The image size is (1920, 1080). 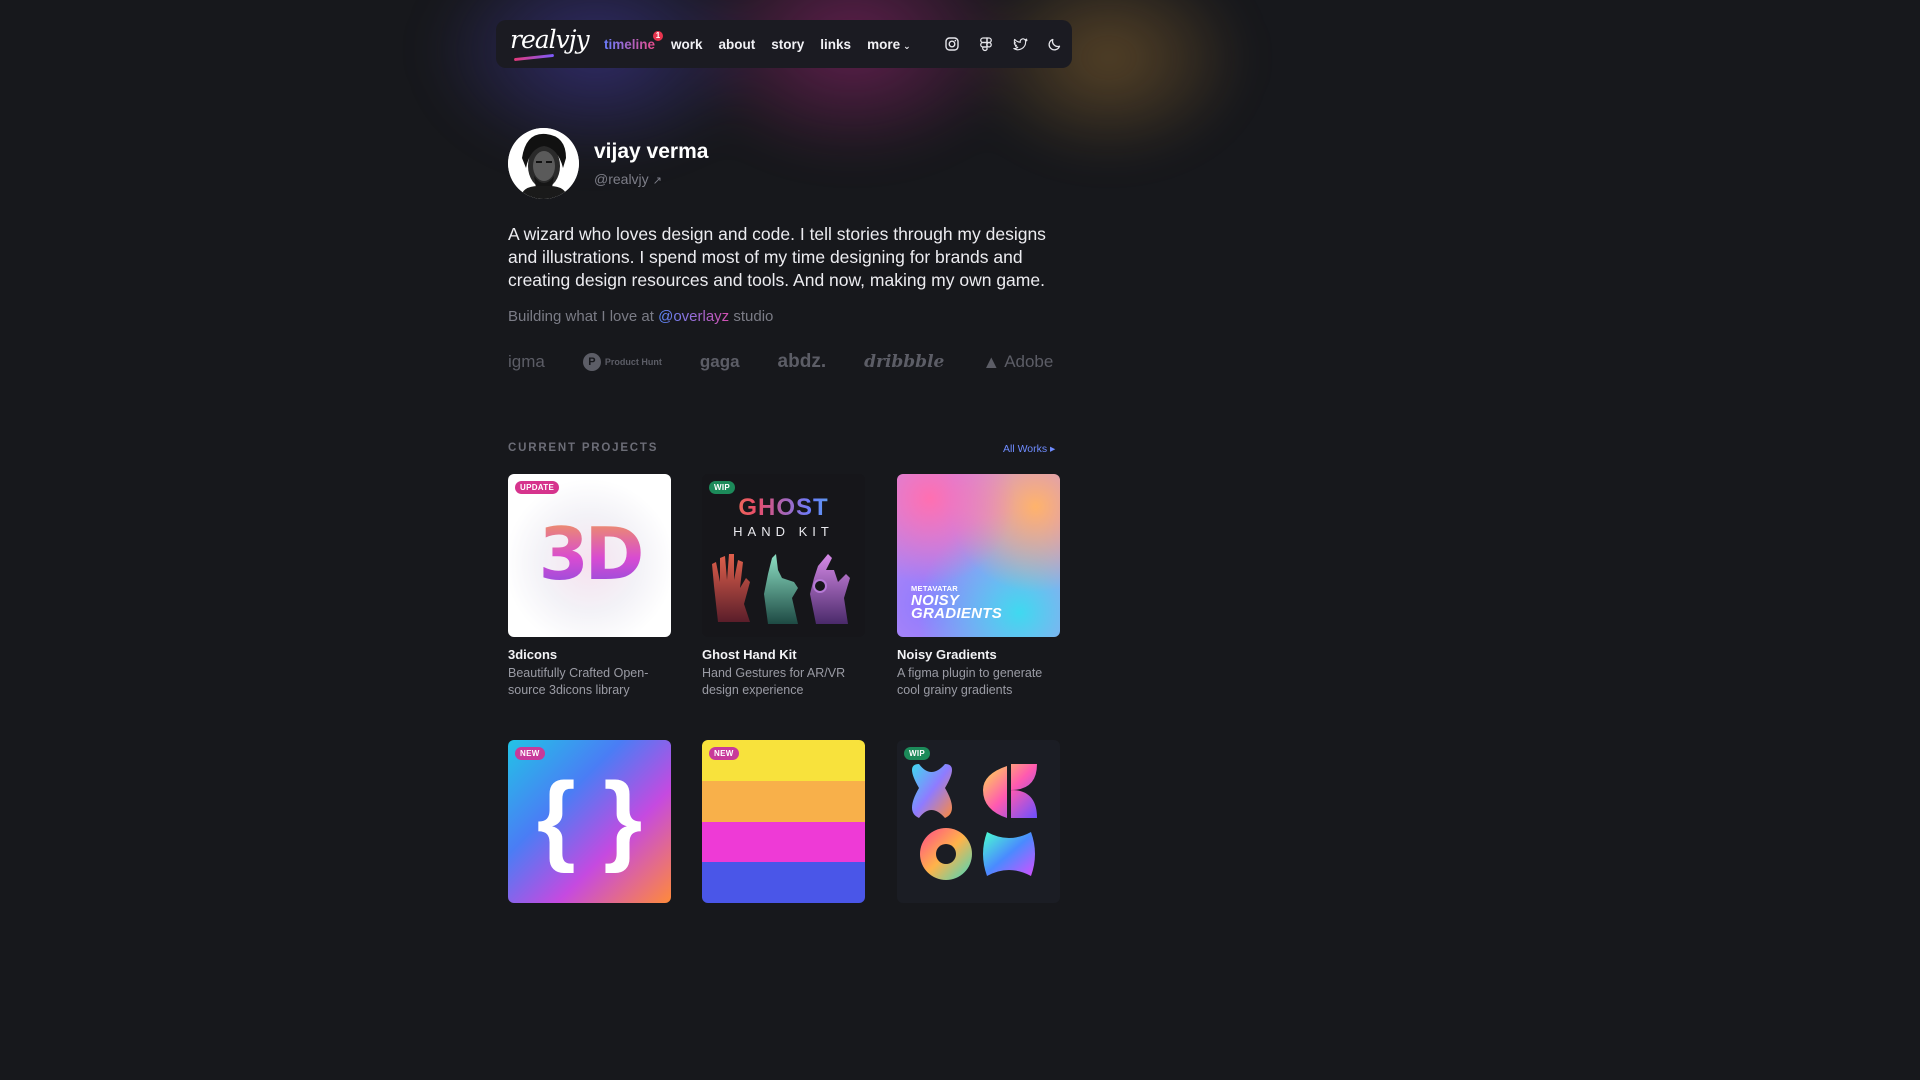 What do you see at coordinates (986, 44) in the screenshot?
I see `figma-icon` at bounding box center [986, 44].